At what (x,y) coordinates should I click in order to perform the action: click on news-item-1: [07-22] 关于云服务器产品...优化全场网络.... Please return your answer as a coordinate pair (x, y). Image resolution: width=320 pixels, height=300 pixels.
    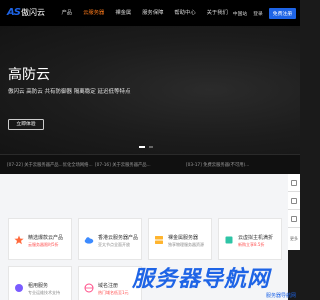
    Looking at the image, I should click on (50, 165).